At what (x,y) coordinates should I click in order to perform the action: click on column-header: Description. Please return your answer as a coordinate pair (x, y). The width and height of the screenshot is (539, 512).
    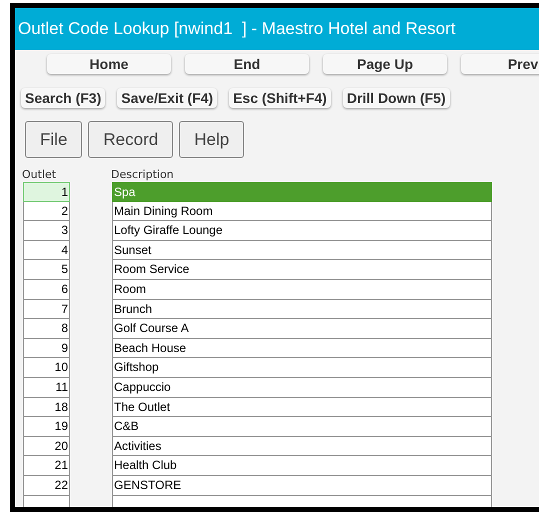
    Looking at the image, I should click on (142, 174).